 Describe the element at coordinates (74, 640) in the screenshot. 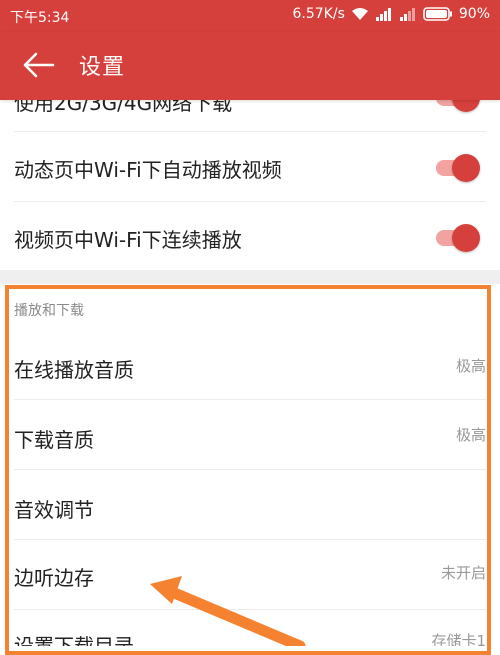

I see `setting-label: 设置下载目录` at that location.